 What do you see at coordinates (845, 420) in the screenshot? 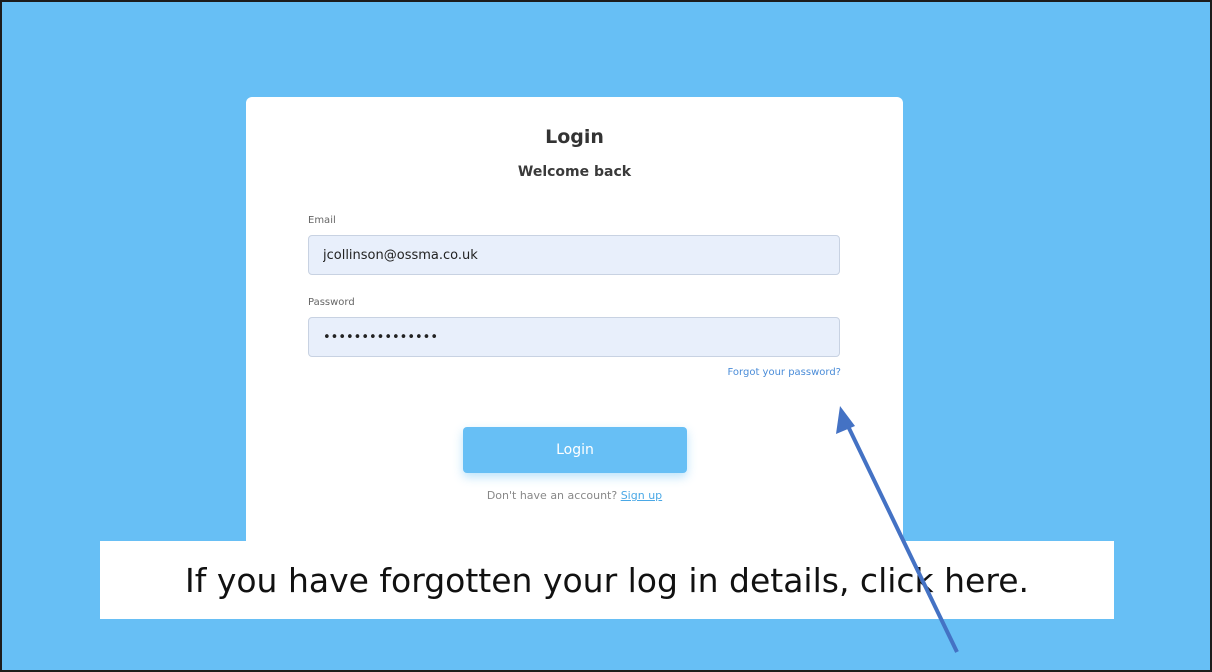
I see `arrow-head` at bounding box center [845, 420].